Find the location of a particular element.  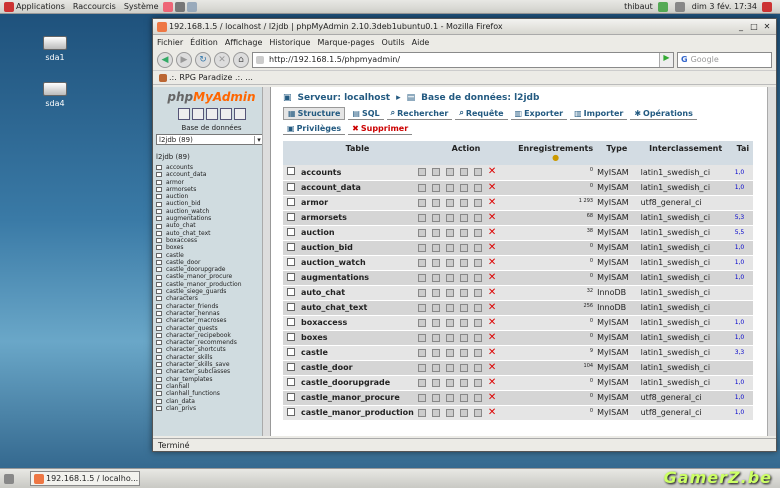

clock: dim 3 fév. 17:34 is located at coordinates (724, 6).